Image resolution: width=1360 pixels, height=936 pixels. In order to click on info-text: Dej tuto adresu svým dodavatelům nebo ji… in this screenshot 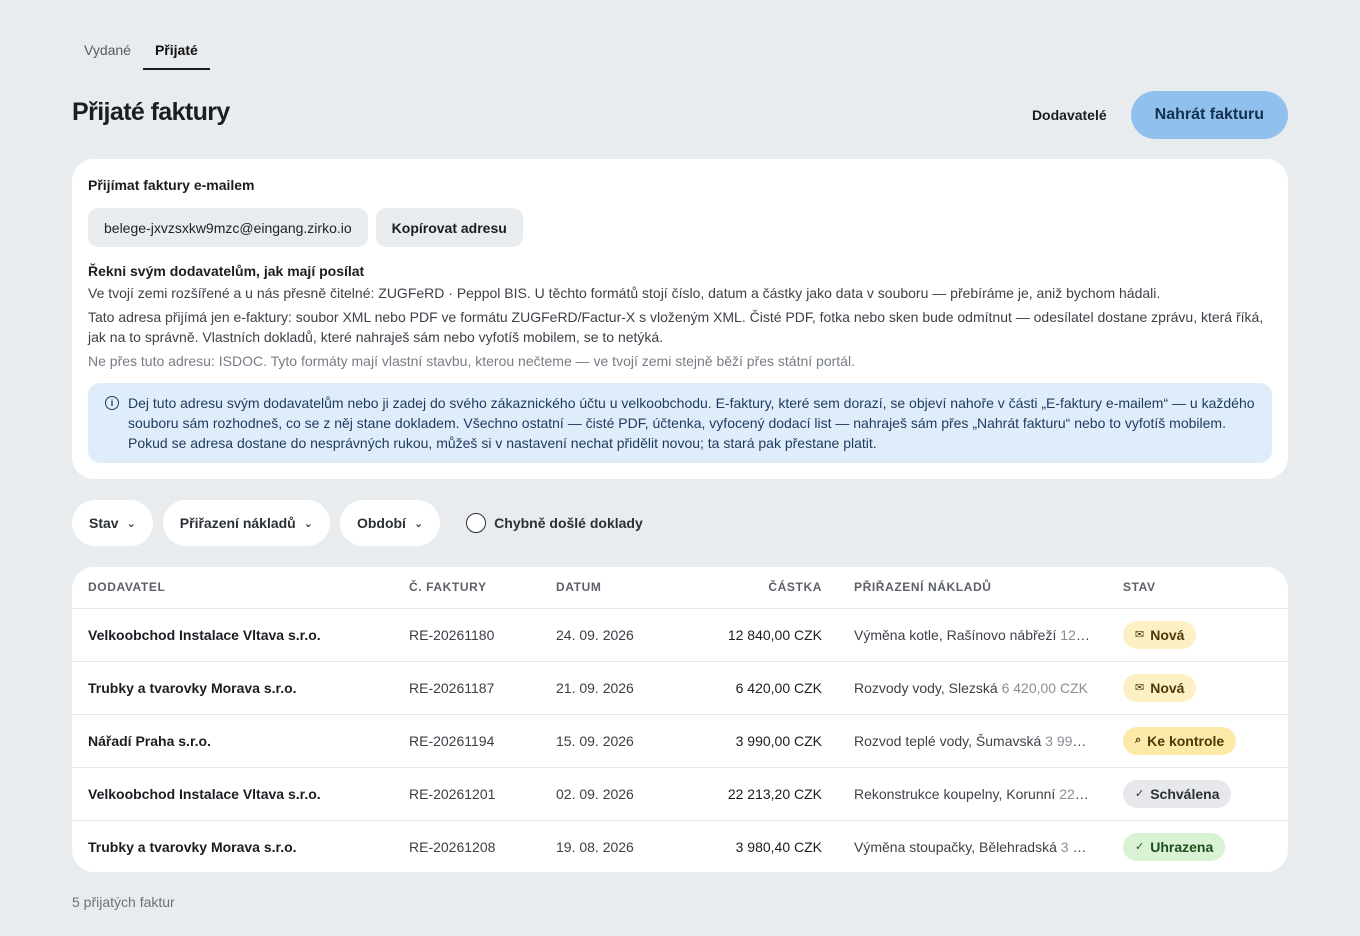, I will do `click(691, 423)`.